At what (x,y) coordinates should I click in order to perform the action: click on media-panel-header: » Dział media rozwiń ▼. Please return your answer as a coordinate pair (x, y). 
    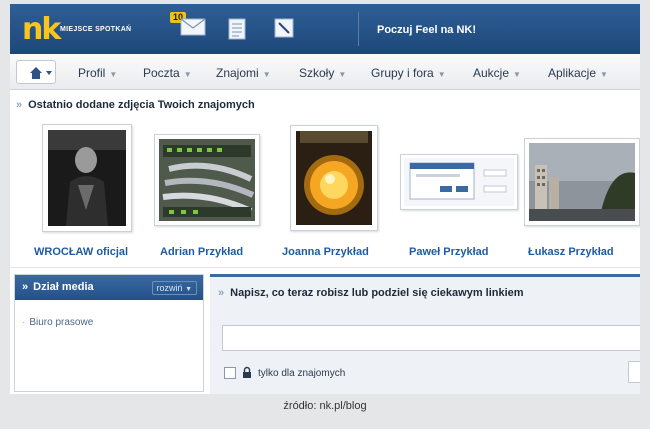
    Looking at the image, I should click on (109, 287).